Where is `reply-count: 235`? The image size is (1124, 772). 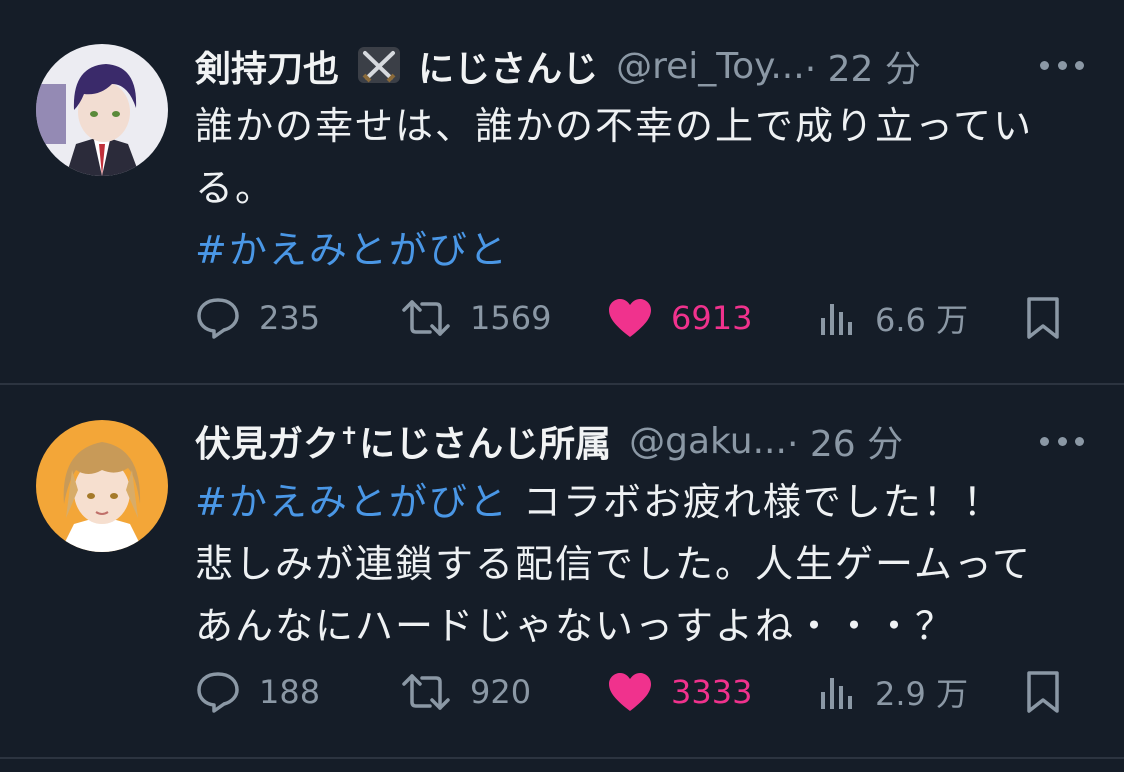 reply-count: 235 is located at coordinates (290, 318).